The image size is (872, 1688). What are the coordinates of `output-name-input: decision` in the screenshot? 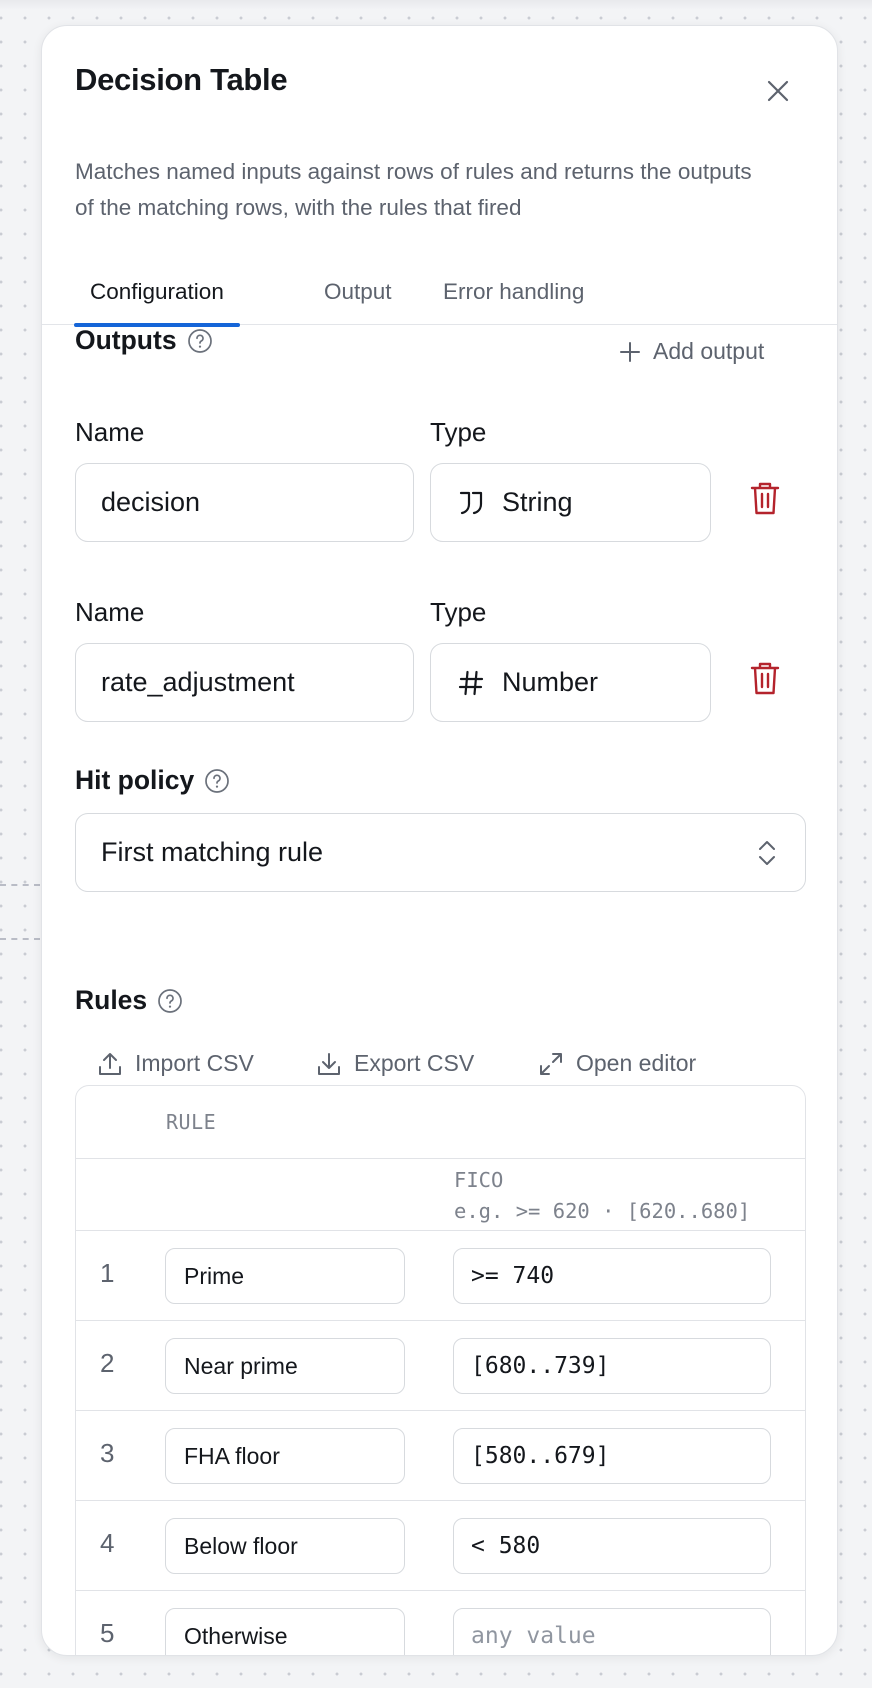 It's located at (244, 502).